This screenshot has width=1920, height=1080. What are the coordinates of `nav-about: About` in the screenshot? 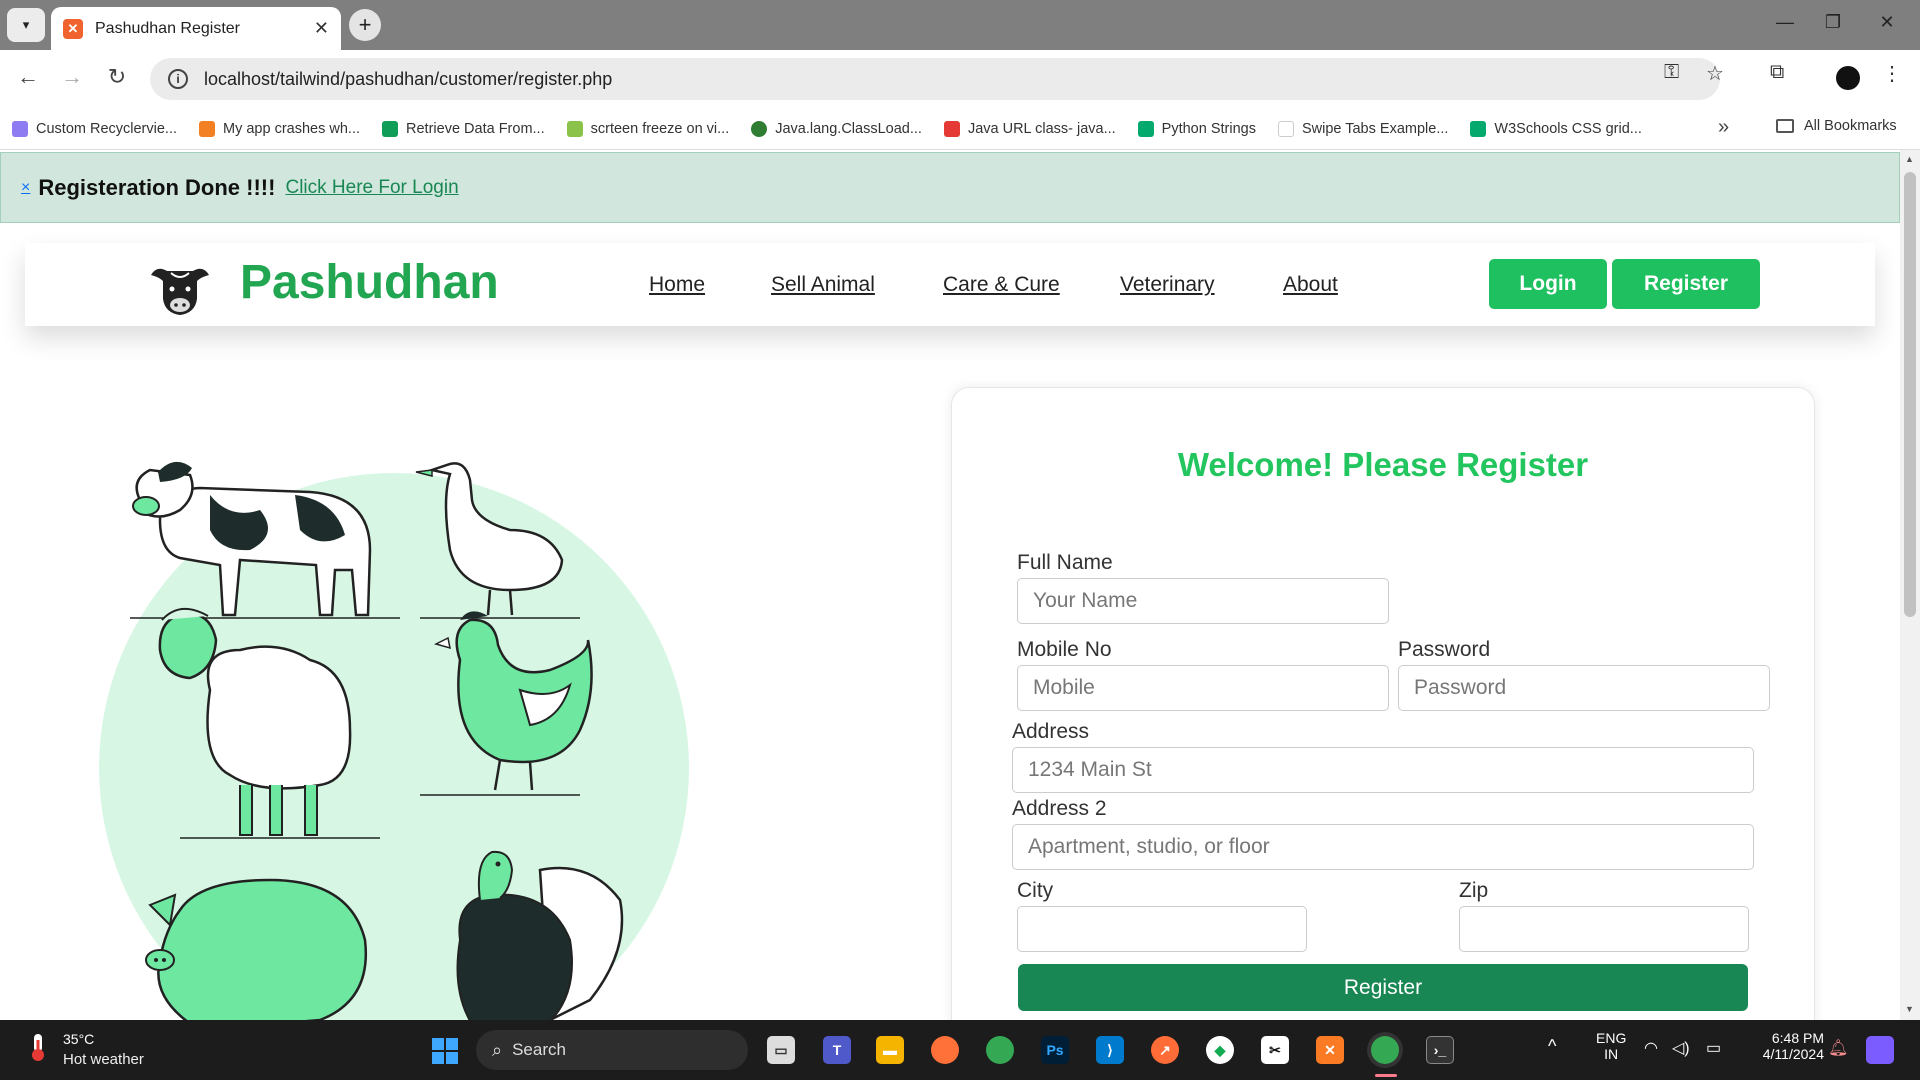 It's located at (1310, 285).